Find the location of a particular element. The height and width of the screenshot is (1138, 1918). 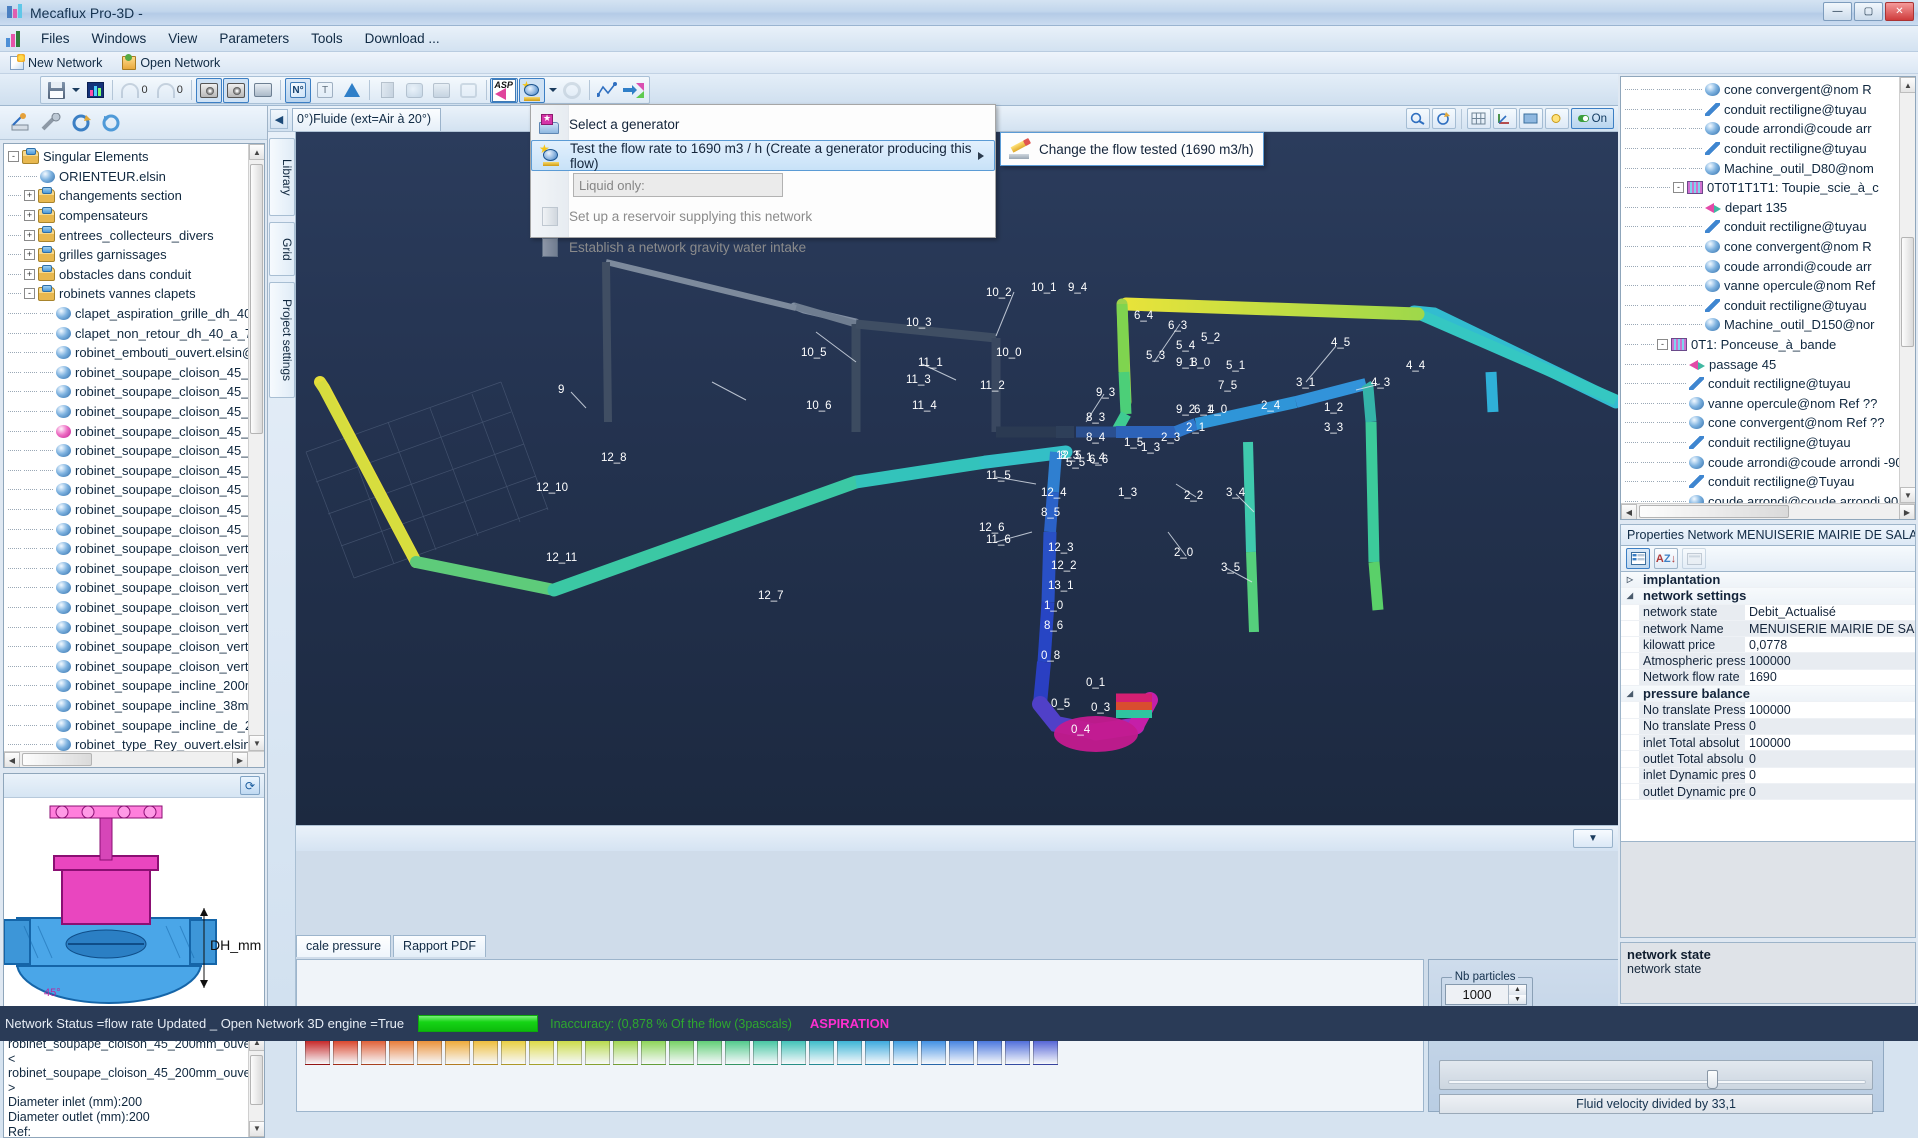

property-row: outlet Total absolu 0 is located at coordinates (1768, 759).